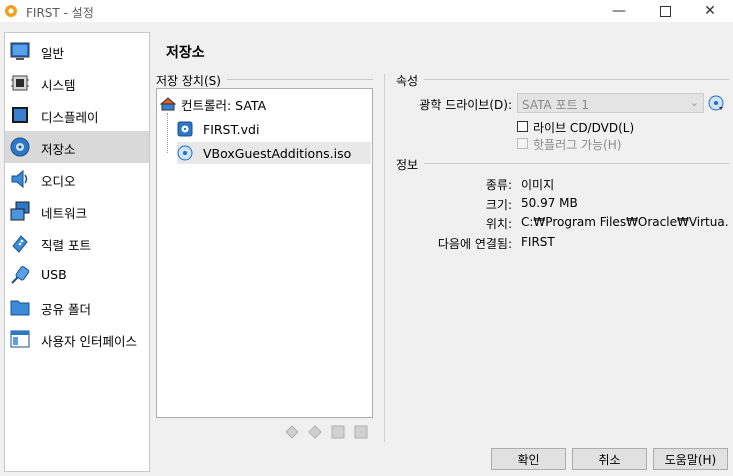 The height and width of the screenshot is (476, 733). Describe the element at coordinates (292, 432) in the screenshot. I see `add-controller-icon` at that location.